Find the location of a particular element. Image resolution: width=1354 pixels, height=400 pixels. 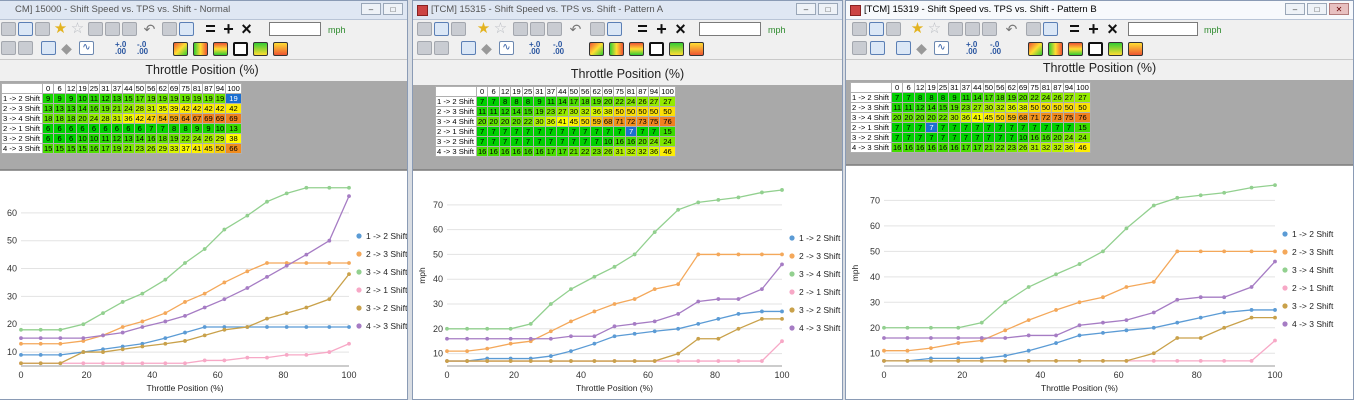

table-cell: 54 is located at coordinates (162, 118).